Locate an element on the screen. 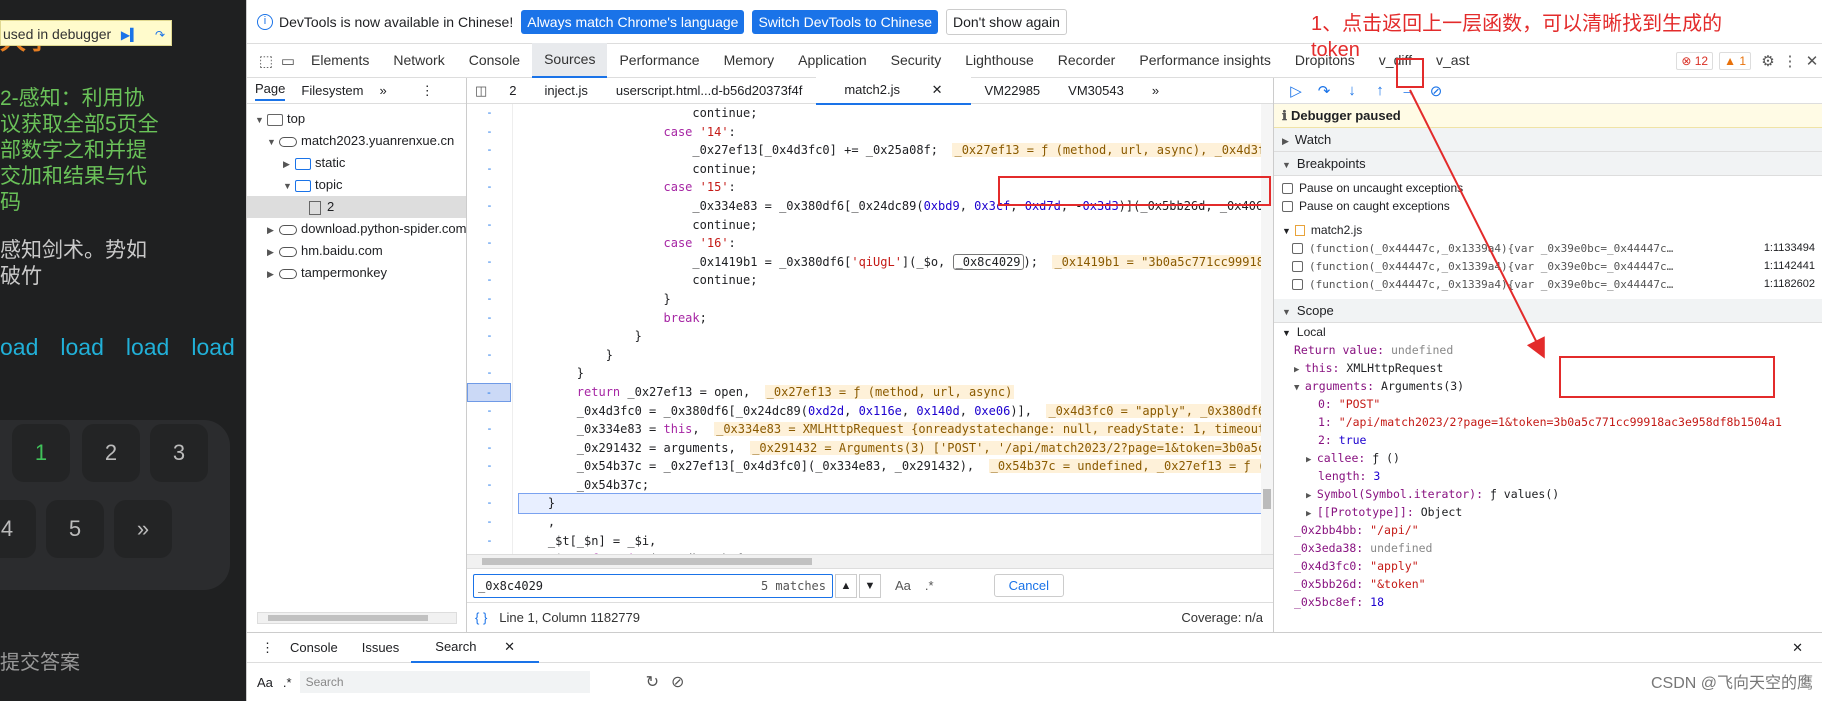 The image size is (1822, 701). pretty-print-icon: { } is located at coordinates (481, 617).